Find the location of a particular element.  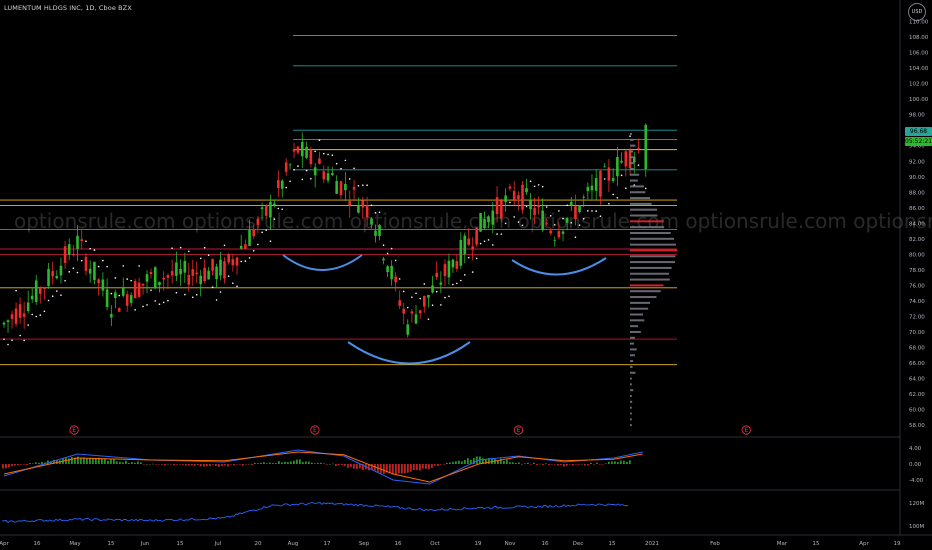

macd-y-tick: 4.00 is located at coordinates (915, 449).